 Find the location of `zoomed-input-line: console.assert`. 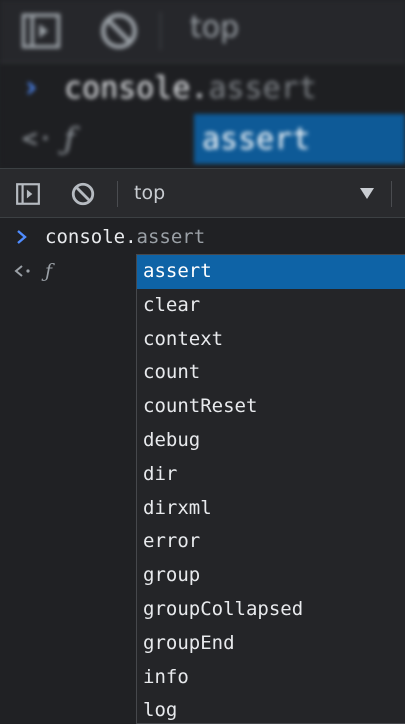

zoomed-input-line: console.assert is located at coordinates (190, 88).